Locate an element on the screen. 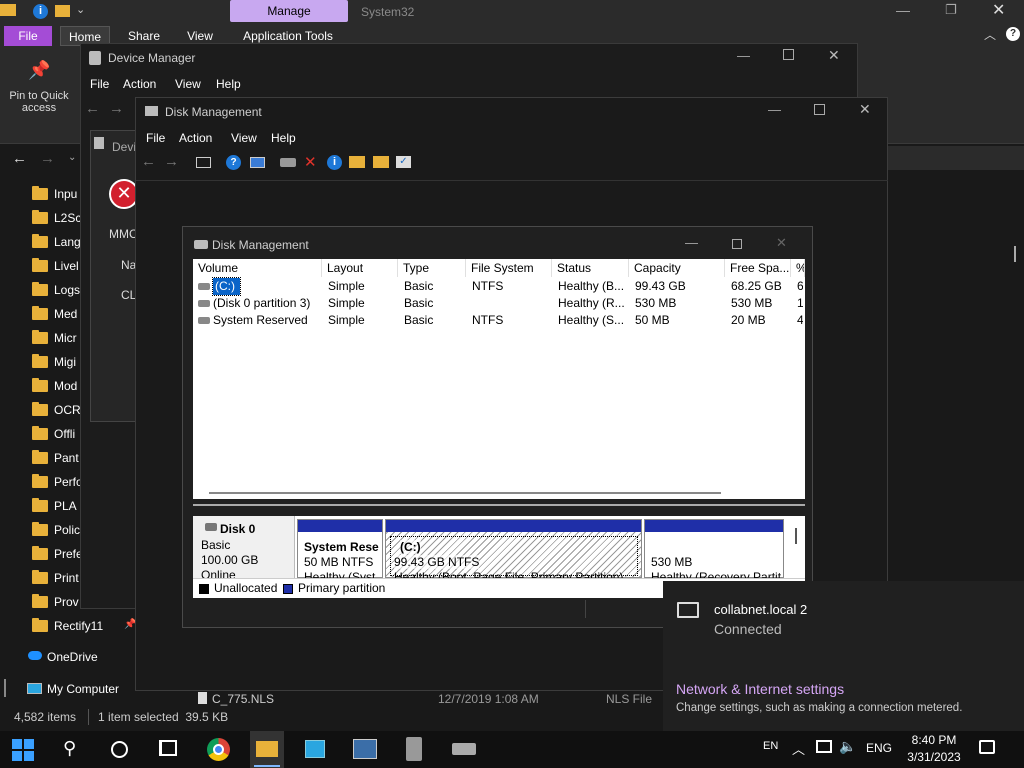 The width and height of the screenshot is (1024, 768). action-center-icon is located at coordinates (987, 747).